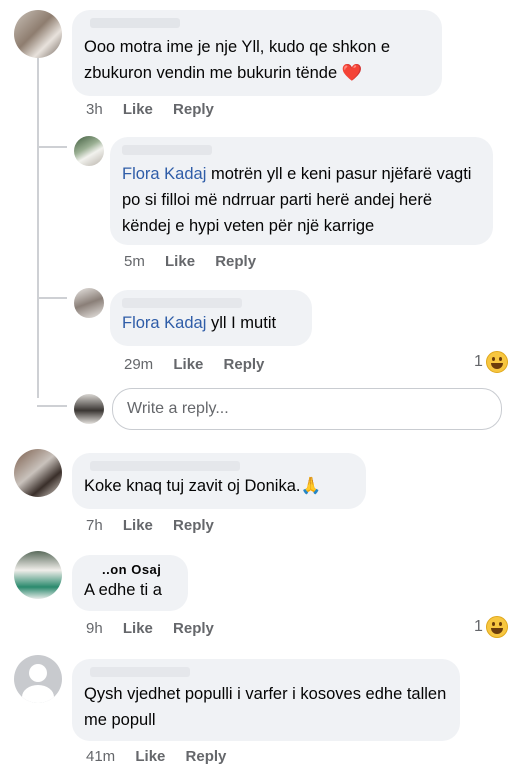 This screenshot has height=765, width=509. What do you see at coordinates (352, 73) in the screenshot?
I see `heart-emoji-icon: ❤️` at bounding box center [352, 73].